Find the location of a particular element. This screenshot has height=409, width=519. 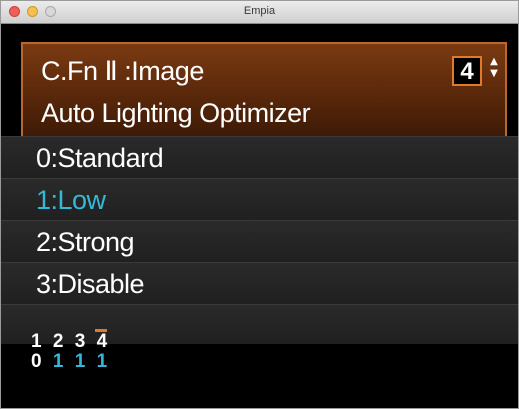

function-number: 2 is located at coordinates (59, 341).